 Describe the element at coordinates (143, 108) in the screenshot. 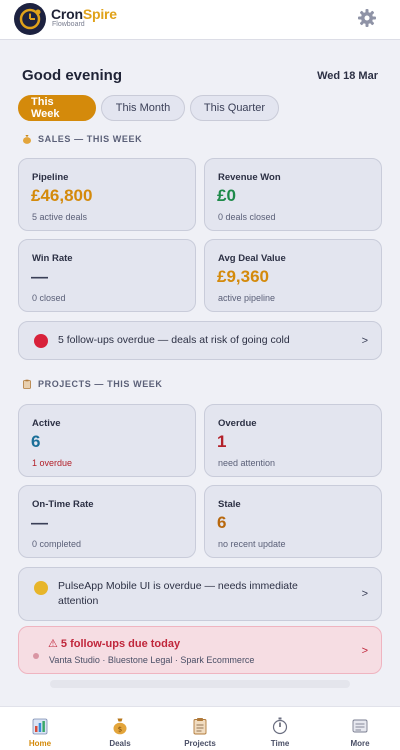

I see `period-this-month-button: This Month` at that location.